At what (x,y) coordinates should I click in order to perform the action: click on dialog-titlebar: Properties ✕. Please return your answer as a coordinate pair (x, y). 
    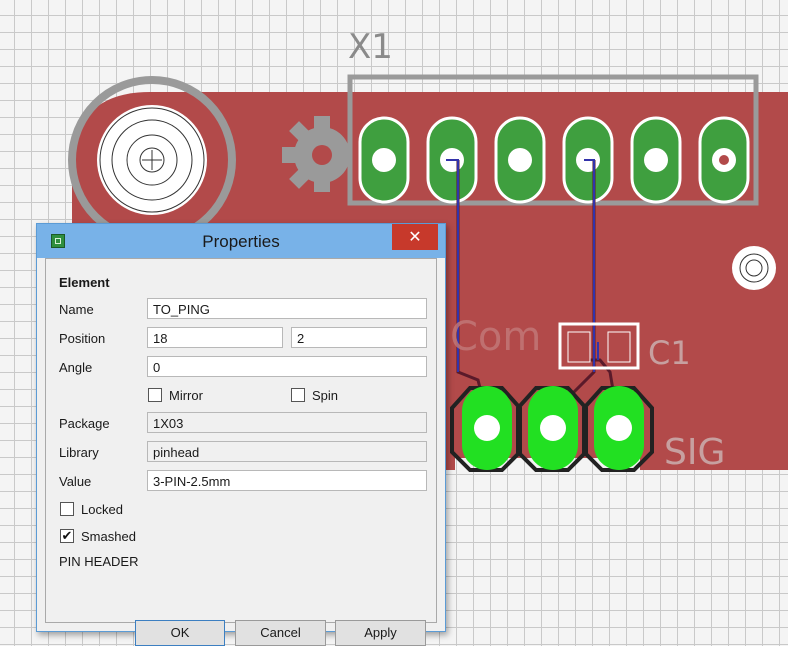
    Looking at the image, I should click on (241, 241).